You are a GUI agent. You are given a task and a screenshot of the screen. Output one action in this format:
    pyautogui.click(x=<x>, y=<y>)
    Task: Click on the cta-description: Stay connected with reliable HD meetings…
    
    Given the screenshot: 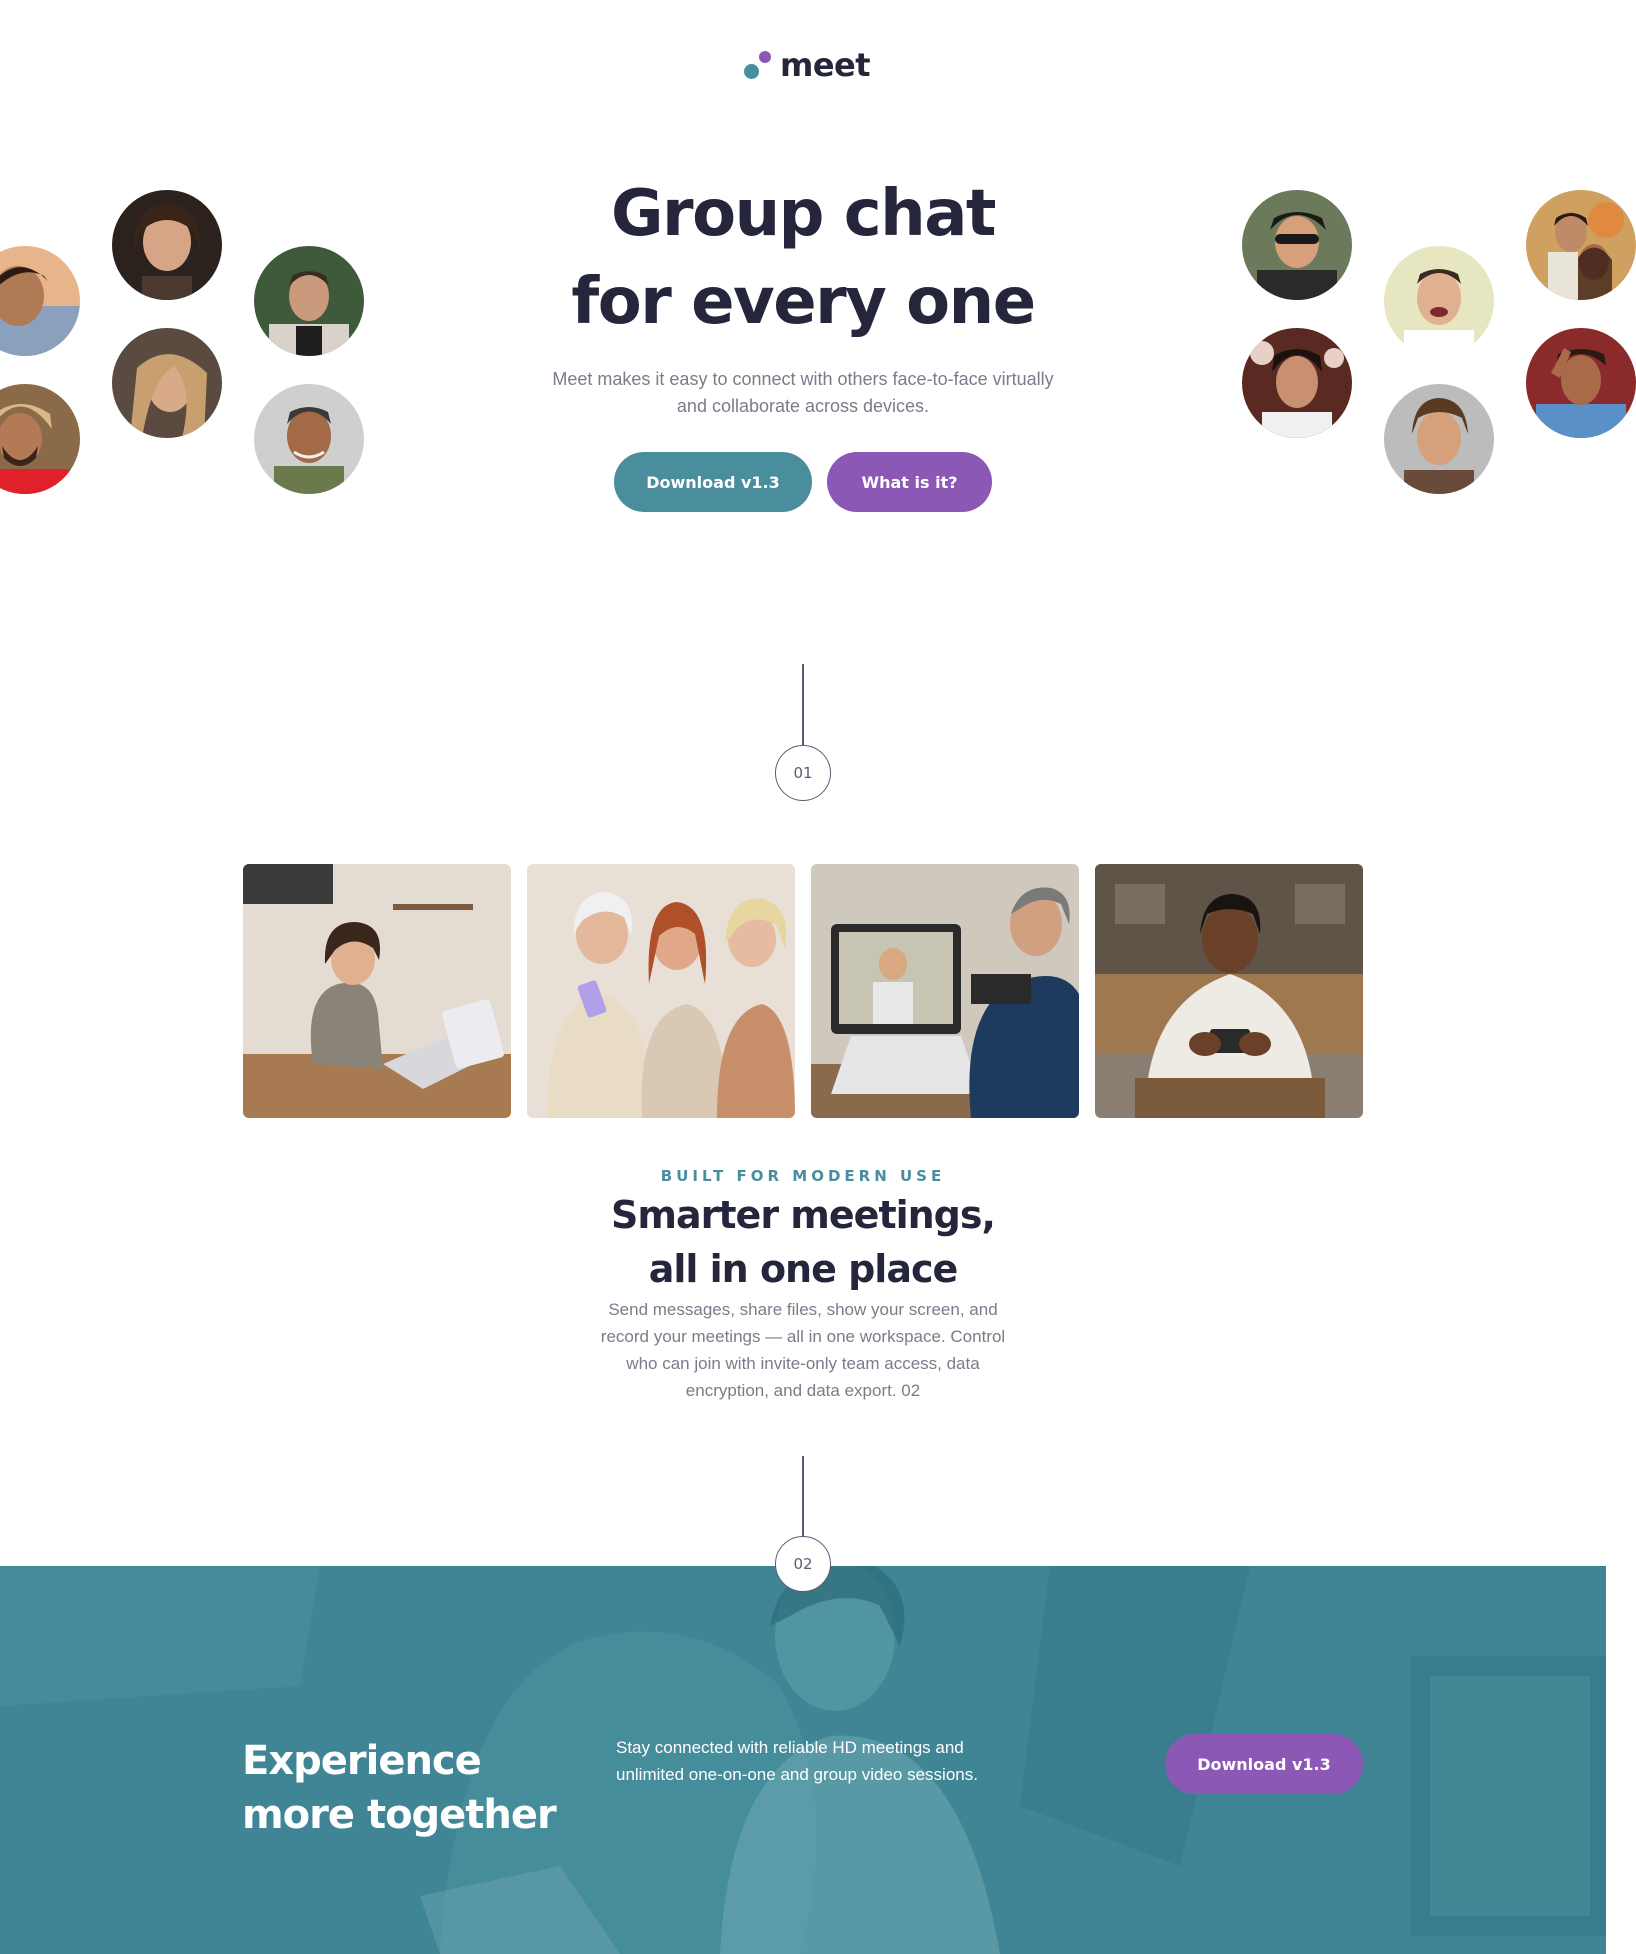 What is the action you would take?
    pyautogui.click(x=797, y=1761)
    